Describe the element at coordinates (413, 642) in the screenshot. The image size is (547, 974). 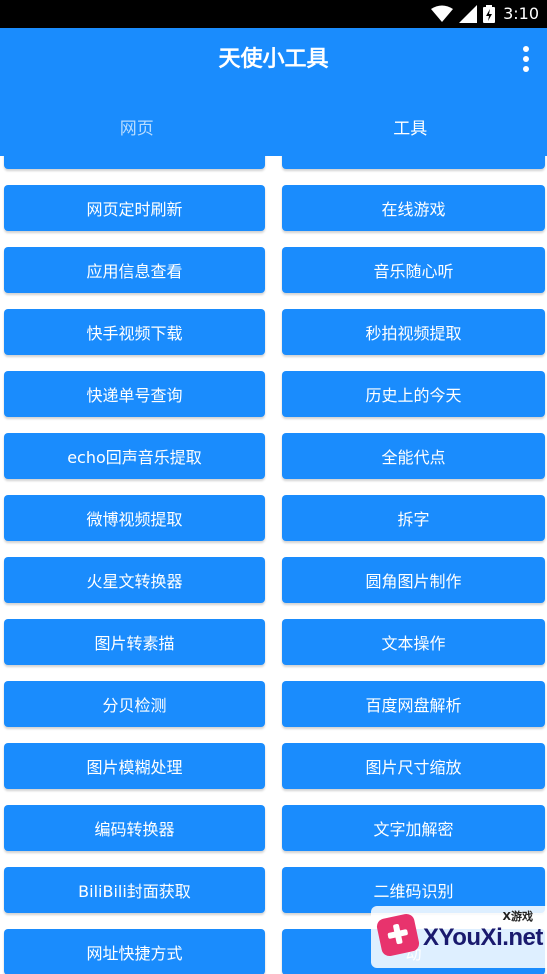
I see `tool-button: 文本操作` at that location.